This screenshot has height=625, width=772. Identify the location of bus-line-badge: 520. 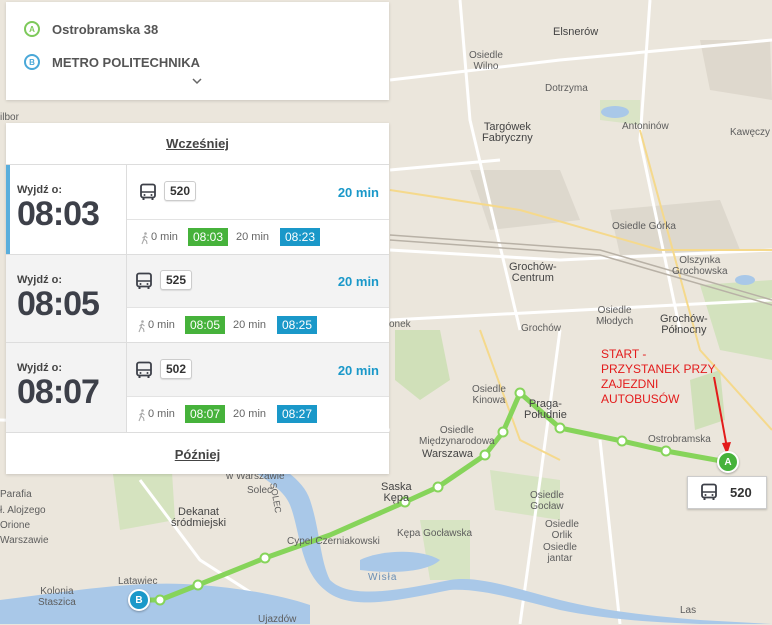
(180, 191).